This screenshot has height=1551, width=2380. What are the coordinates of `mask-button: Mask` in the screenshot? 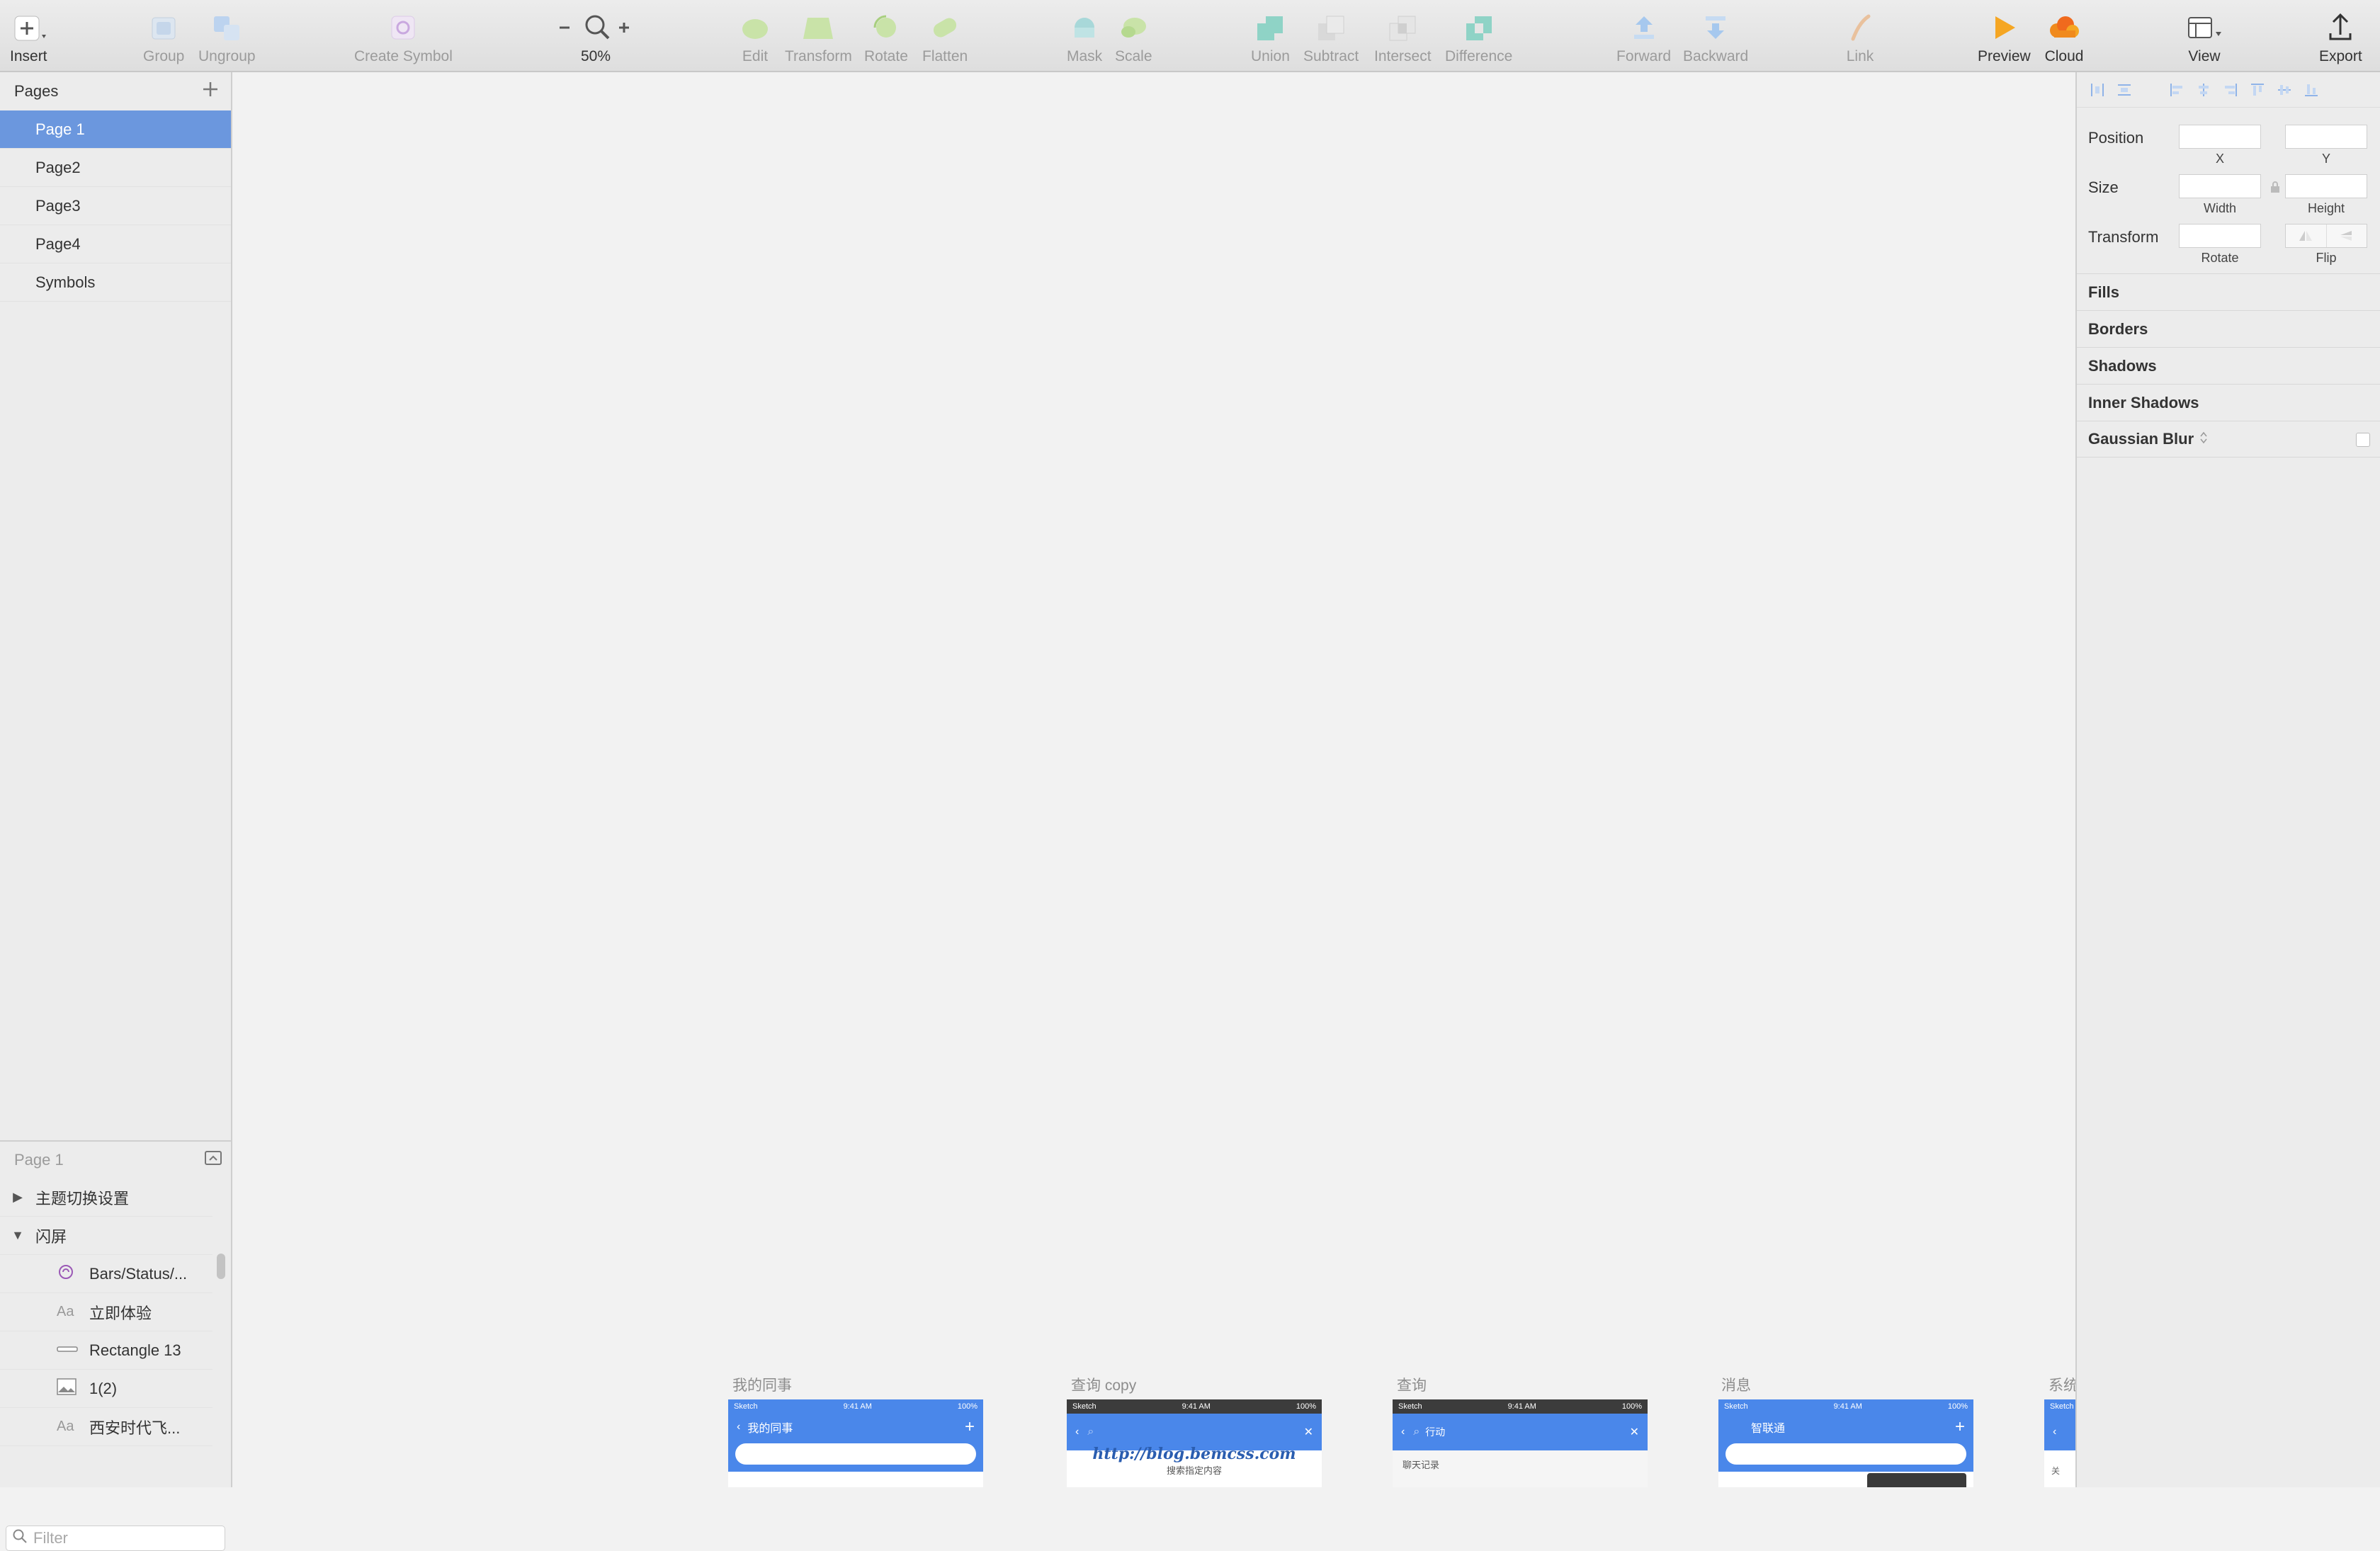 It's located at (1085, 38).